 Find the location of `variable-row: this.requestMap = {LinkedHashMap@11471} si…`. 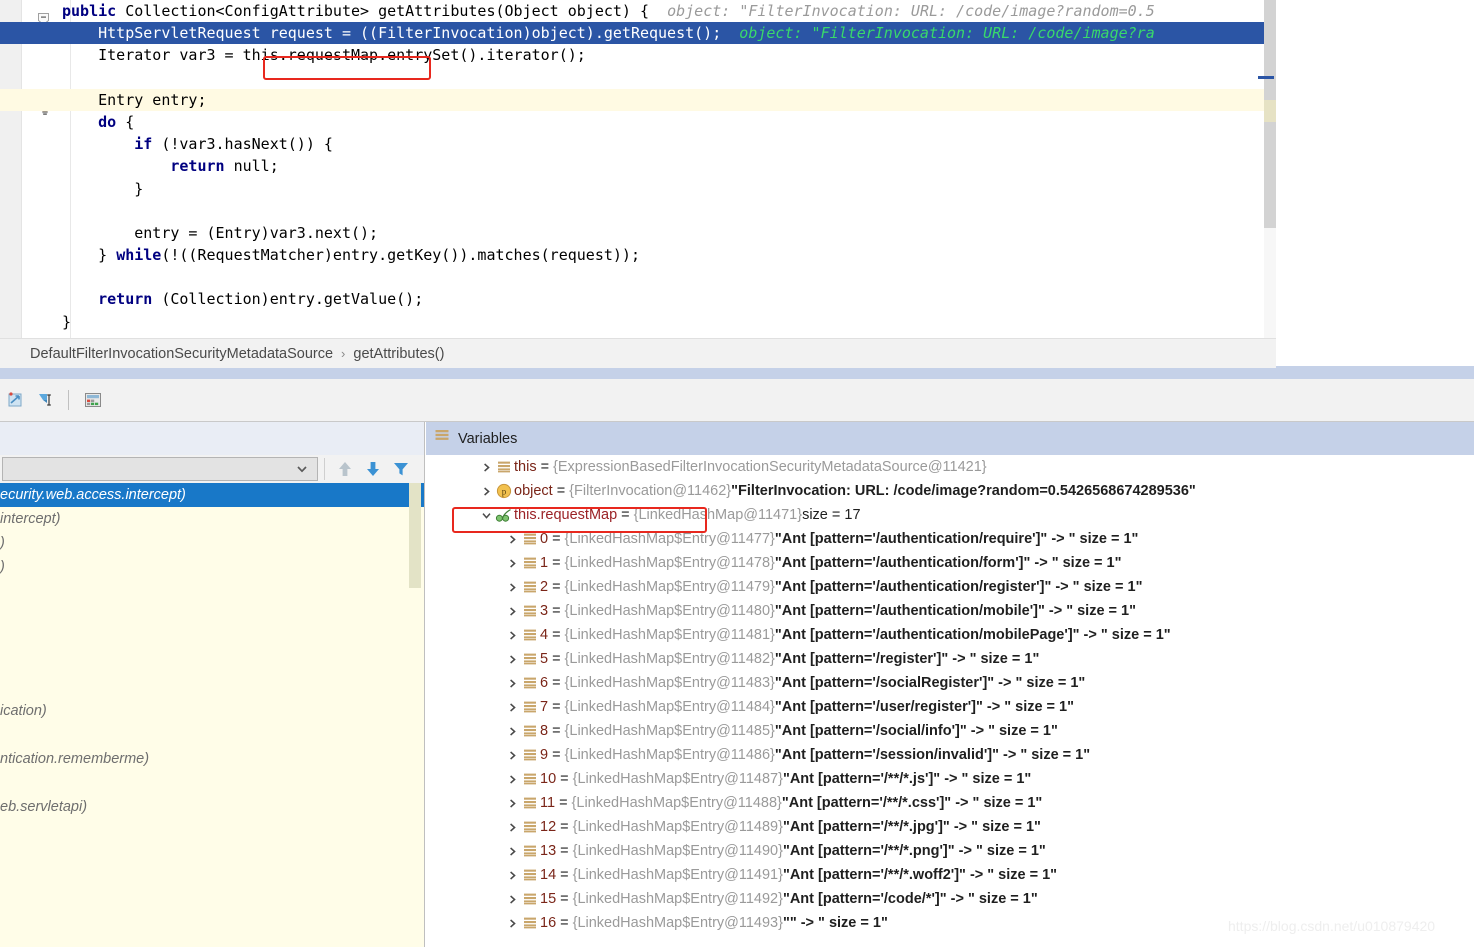

variable-row: this.requestMap = {LinkedHashMap@11471} si… is located at coordinates (963, 515).